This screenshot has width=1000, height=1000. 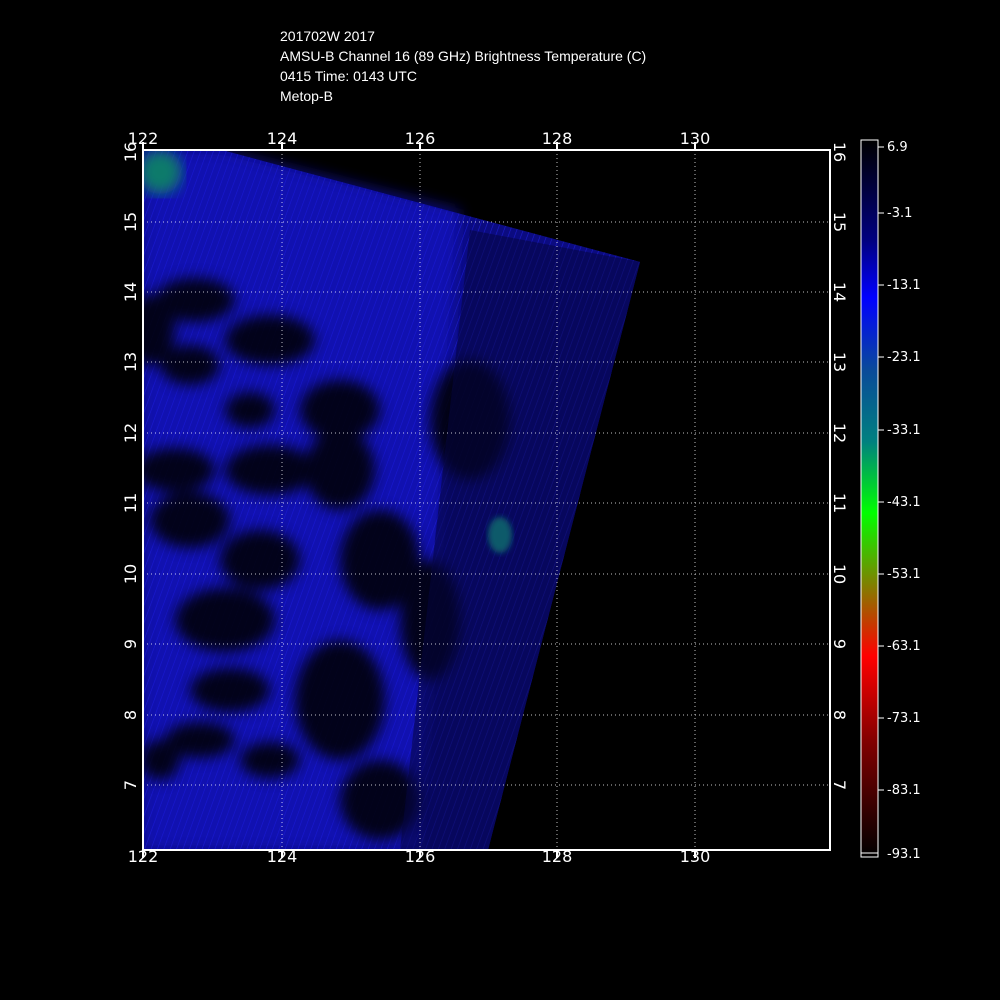 What do you see at coordinates (904, 854) in the screenshot?
I see `colorbar-label: -93.1` at bounding box center [904, 854].